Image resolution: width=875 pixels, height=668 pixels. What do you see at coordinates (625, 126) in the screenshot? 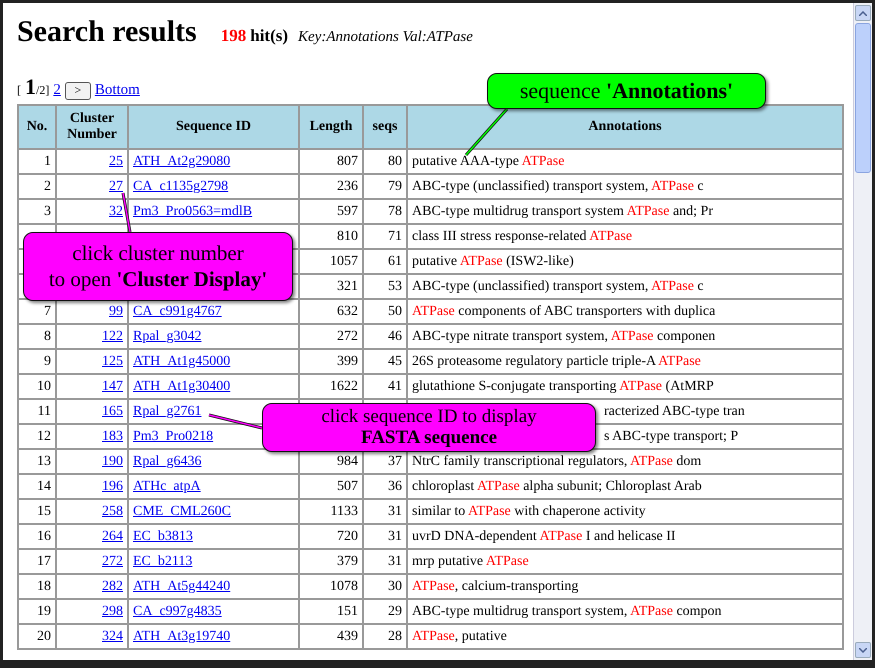
I see `column-header: Annotations` at bounding box center [625, 126].